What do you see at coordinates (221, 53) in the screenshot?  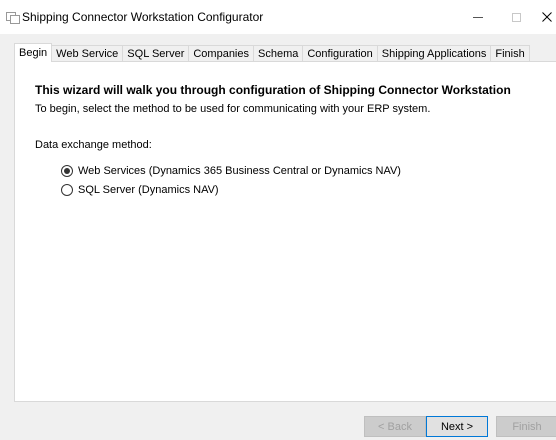 I see `tab-companies: Companies` at bounding box center [221, 53].